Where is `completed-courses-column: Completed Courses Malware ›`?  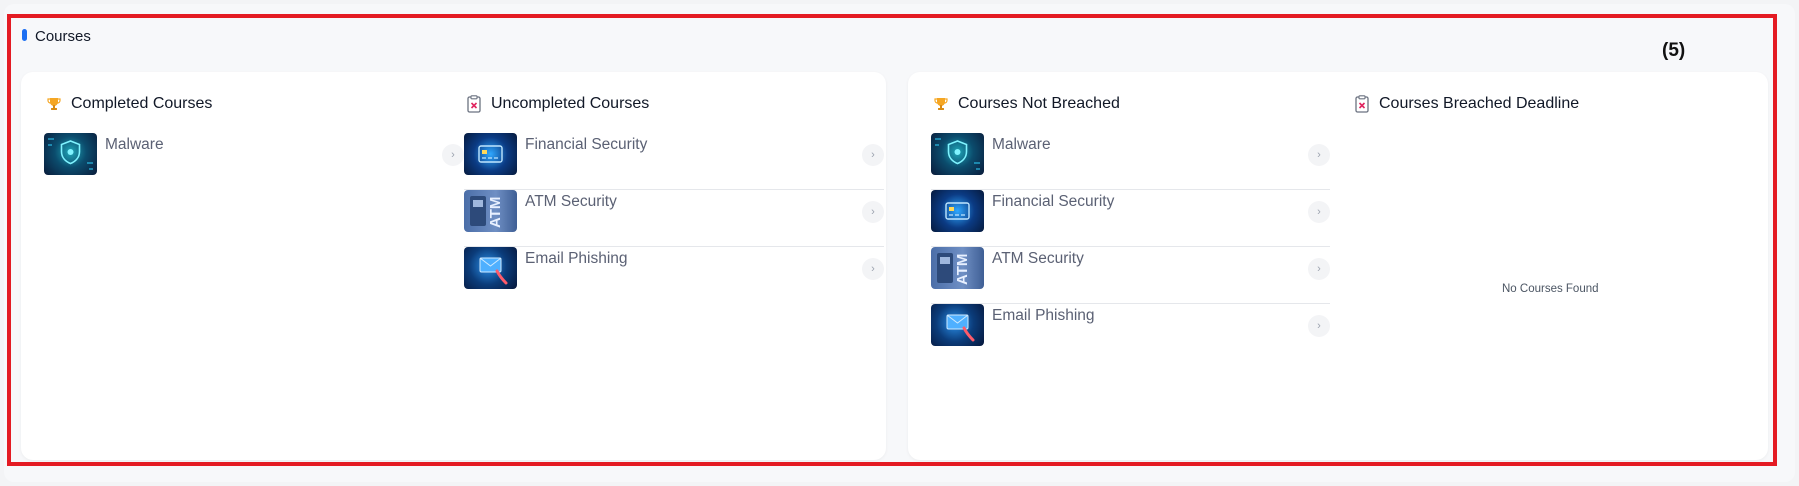
completed-courses-column: Completed Courses Malware › is located at coordinates (254, 141).